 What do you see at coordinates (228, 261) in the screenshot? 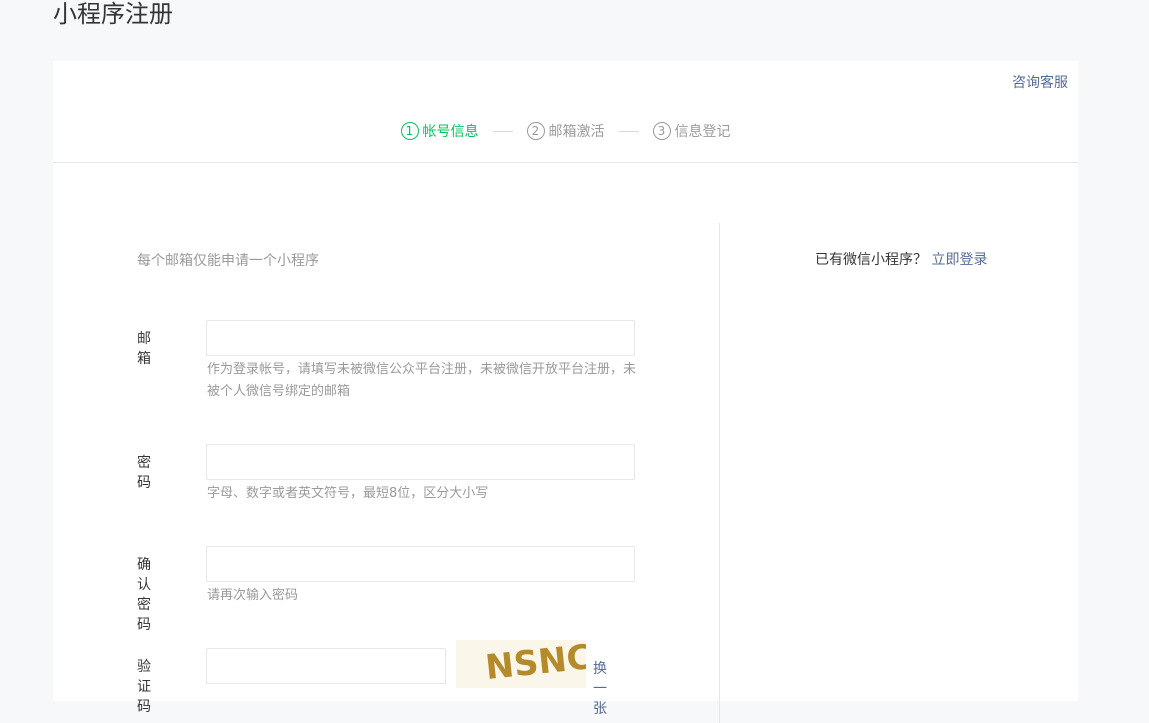
I see `form-intro: 每个邮箱仅能申请一个小程序` at bounding box center [228, 261].